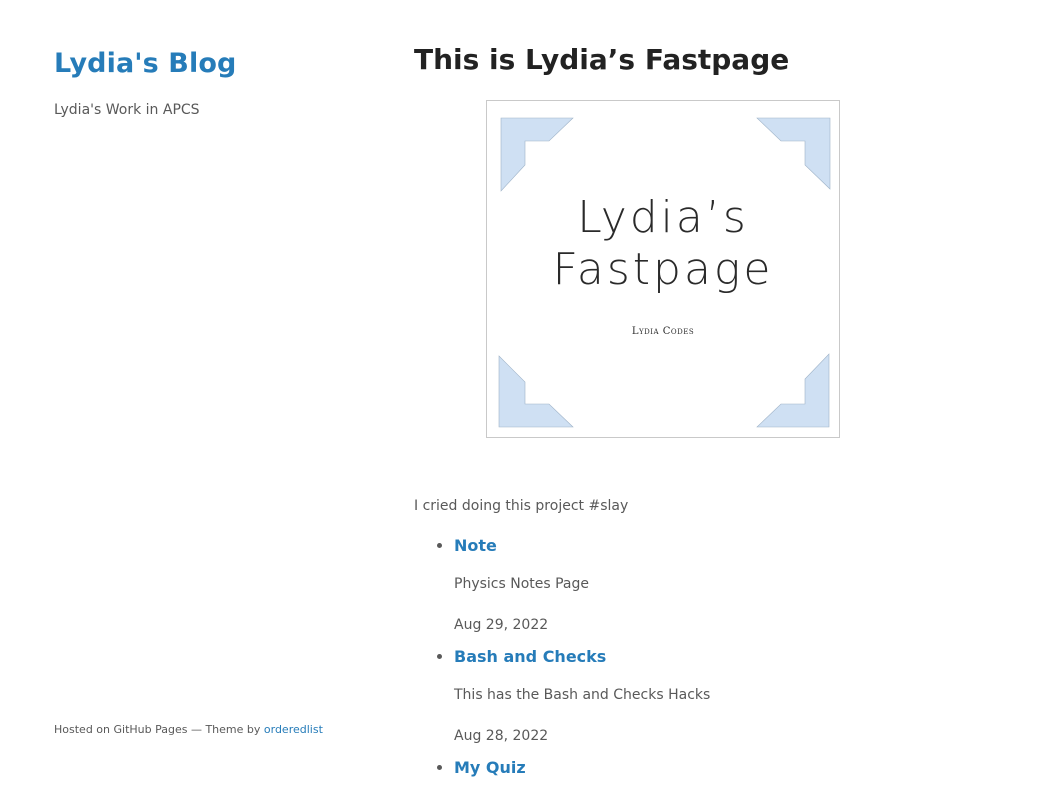 This screenshot has width=1063, height=799. I want to click on post-item-note: Note Physics Notes Page Aug 29, 2022, so click(582, 584).